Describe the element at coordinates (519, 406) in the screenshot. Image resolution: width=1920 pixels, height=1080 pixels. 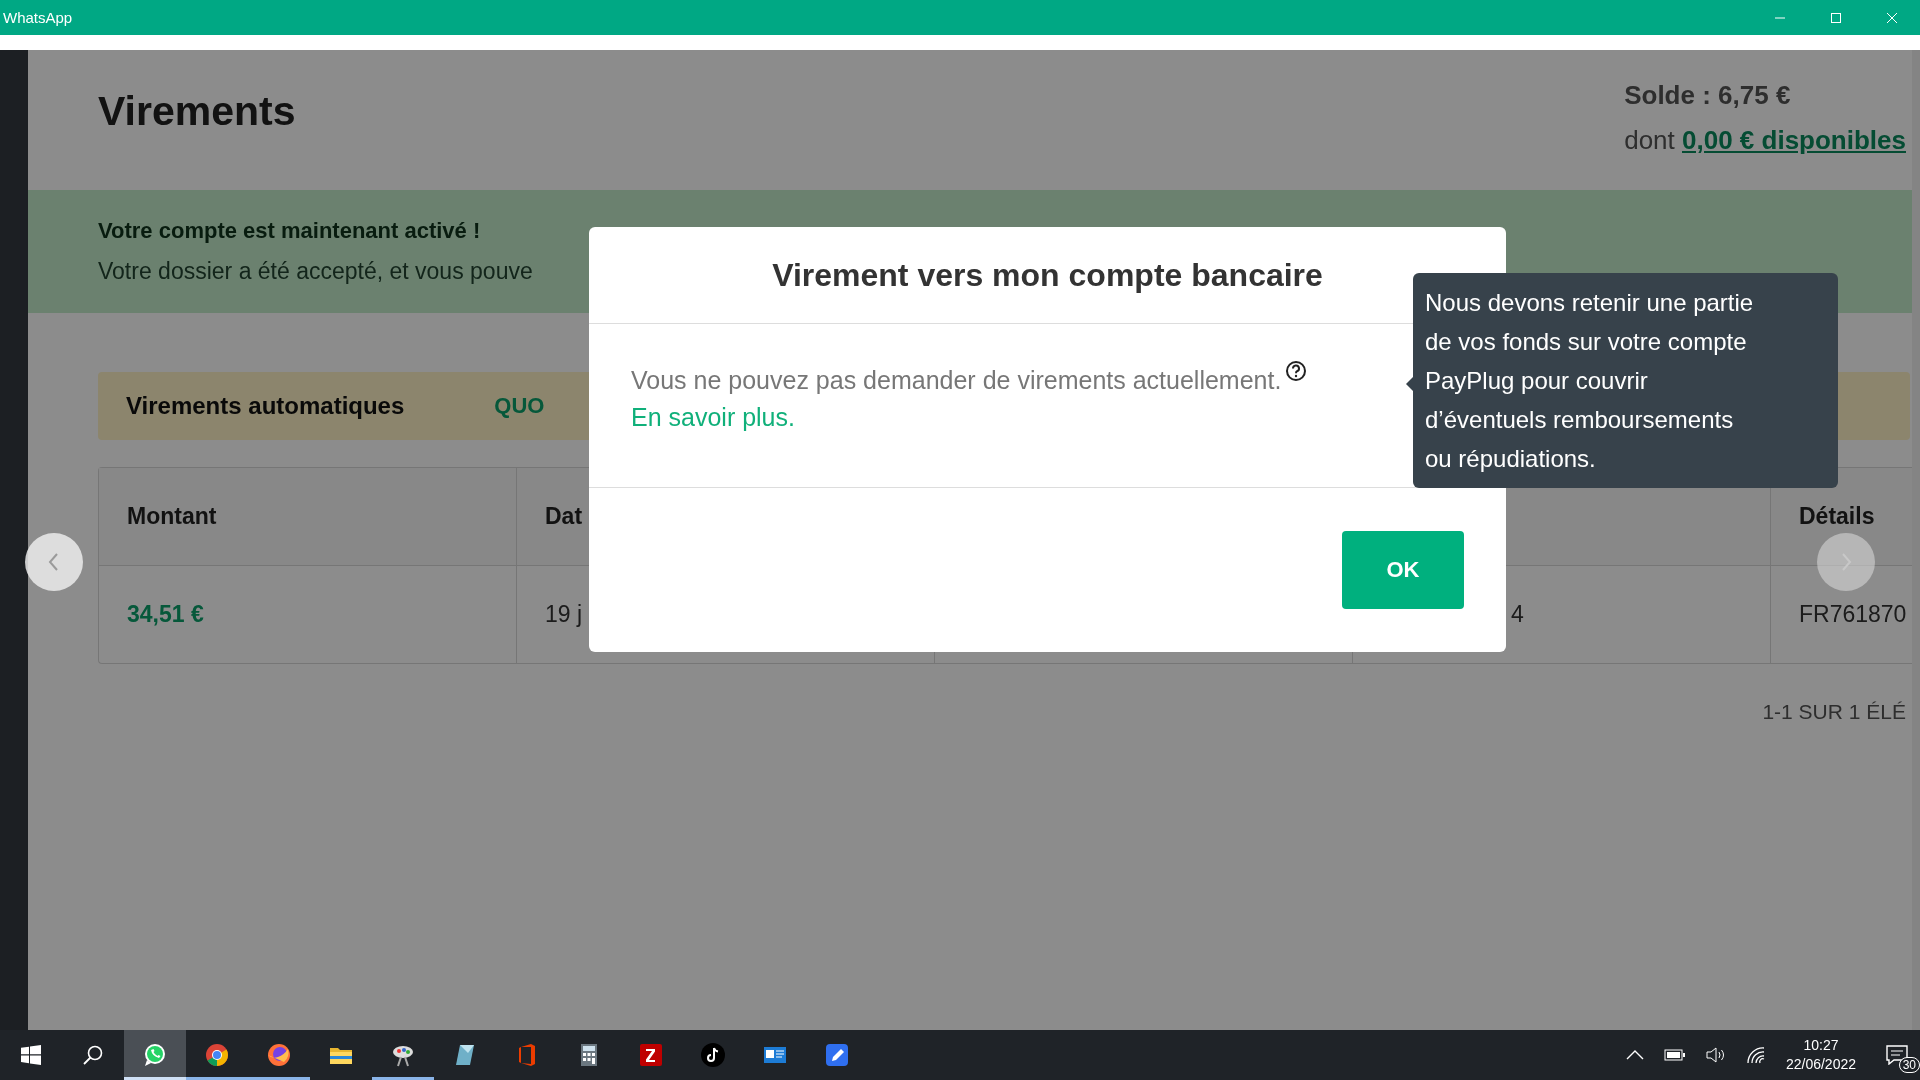
I see `frequency-label: QUO` at that location.